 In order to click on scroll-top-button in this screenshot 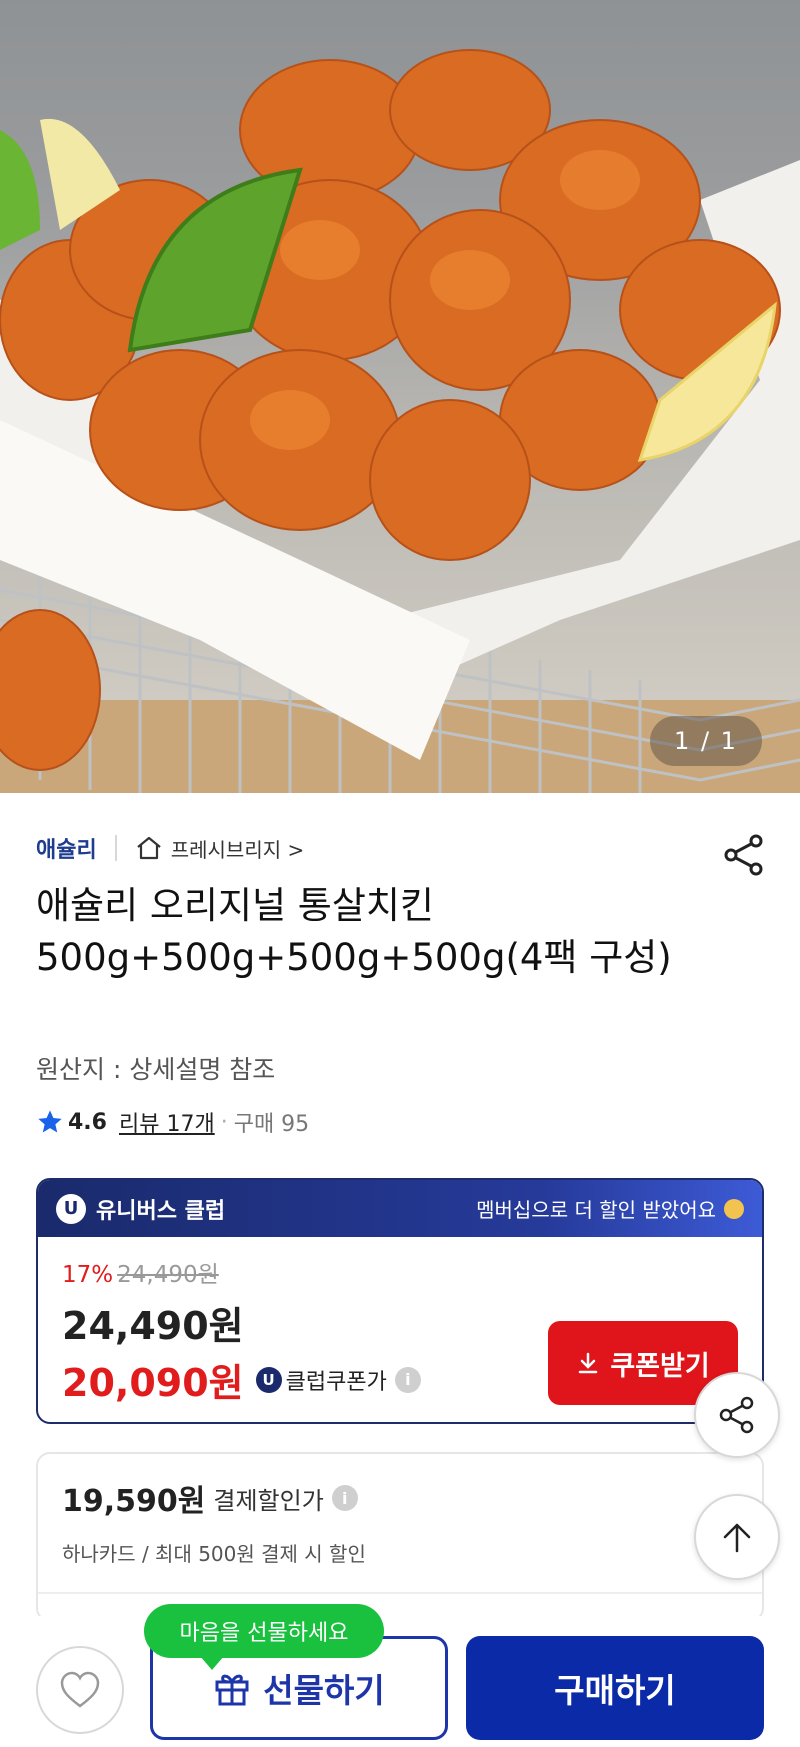, I will do `click(737, 1537)`.